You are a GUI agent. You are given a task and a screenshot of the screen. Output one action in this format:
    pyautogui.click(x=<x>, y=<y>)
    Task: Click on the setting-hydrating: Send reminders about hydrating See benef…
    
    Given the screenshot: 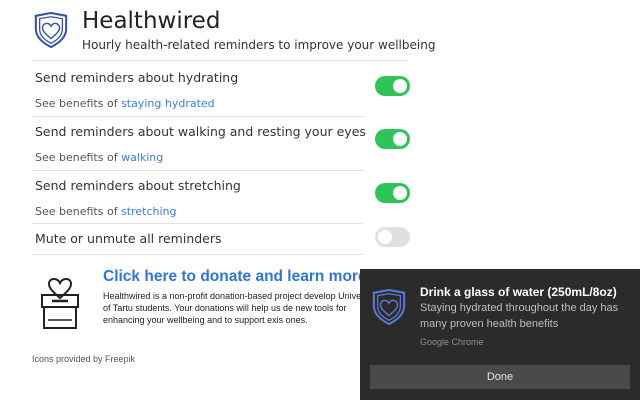 What is the action you would take?
    pyautogui.click(x=221, y=96)
    